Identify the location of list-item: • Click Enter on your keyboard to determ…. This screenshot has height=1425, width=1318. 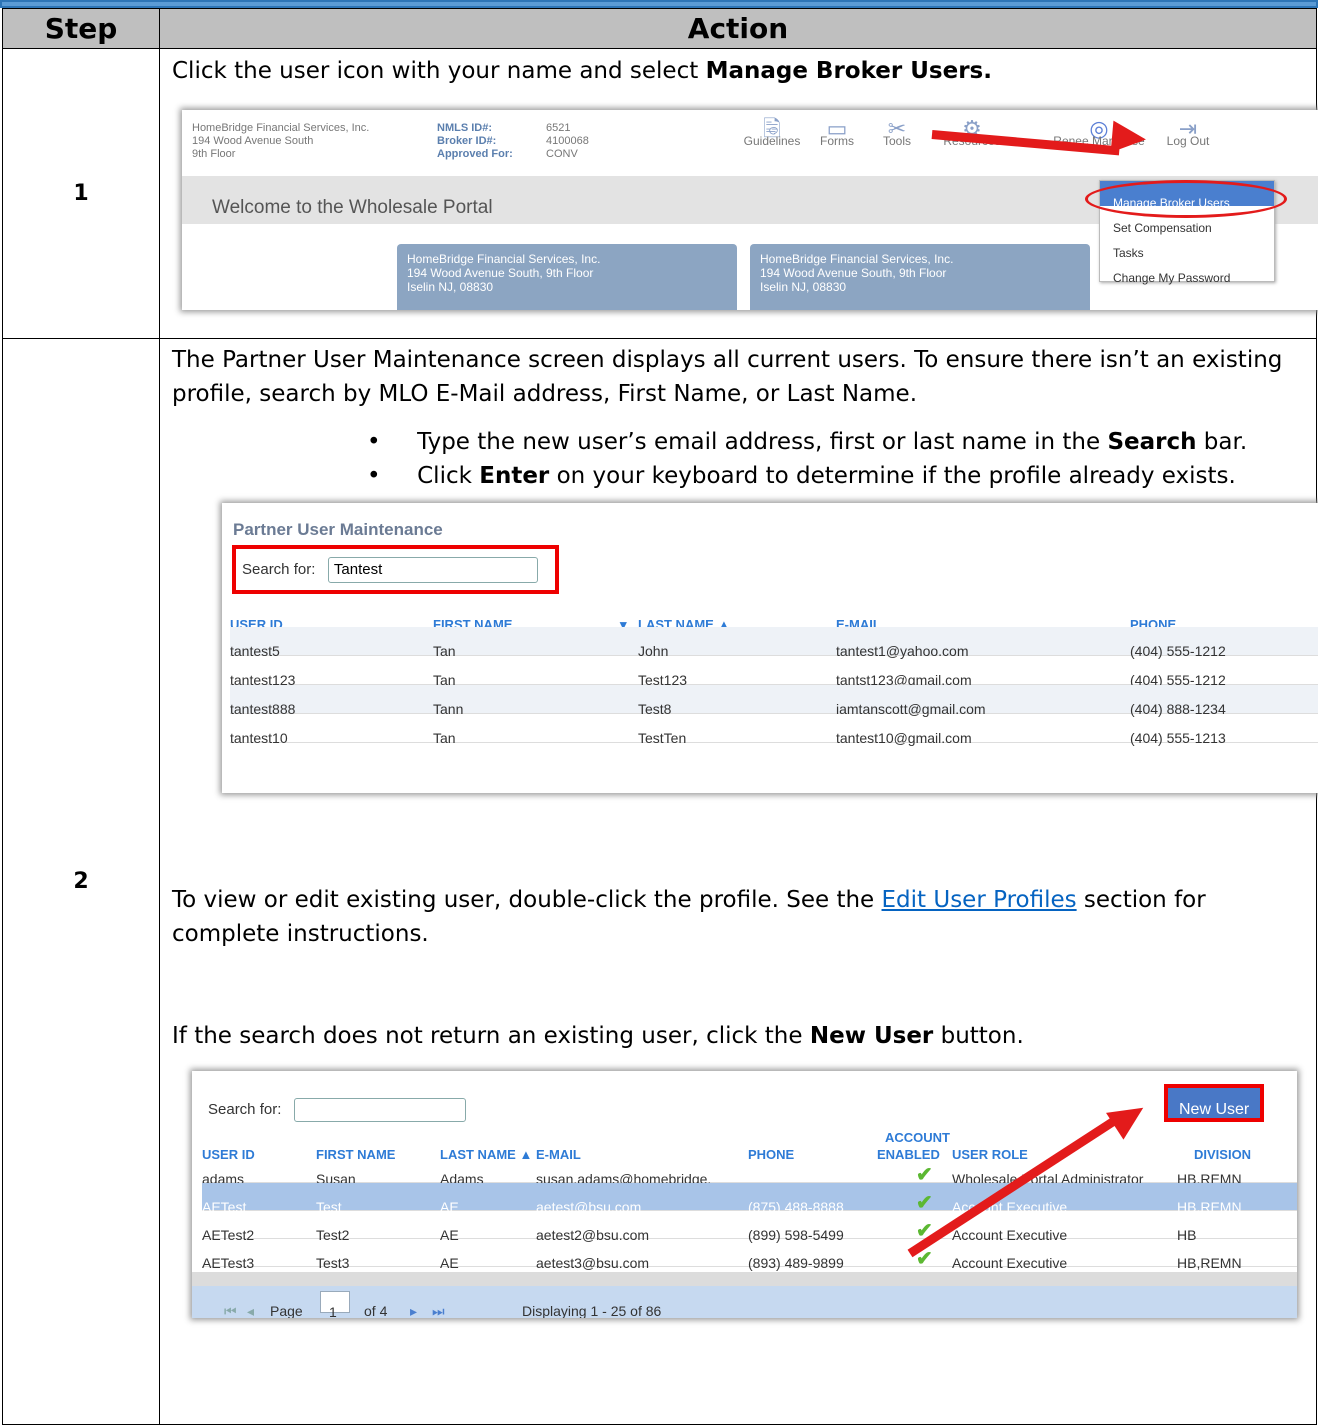
(801, 476).